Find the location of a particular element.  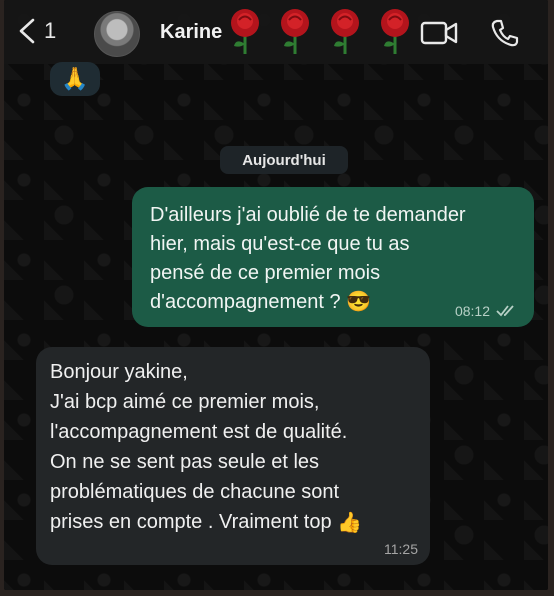

video-icon is located at coordinates (439, 33).